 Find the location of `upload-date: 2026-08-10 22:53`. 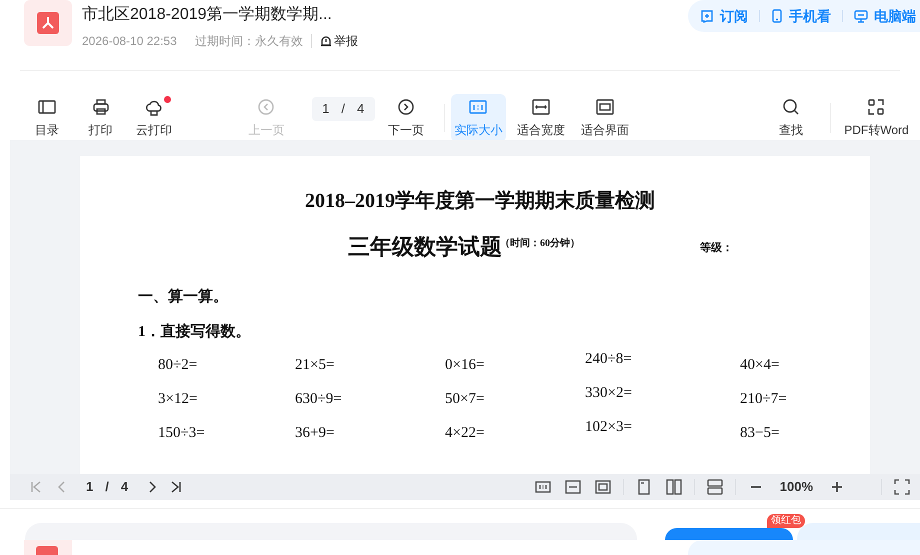

upload-date: 2026-08-10 22:53 is located at coordinates (129, 41).